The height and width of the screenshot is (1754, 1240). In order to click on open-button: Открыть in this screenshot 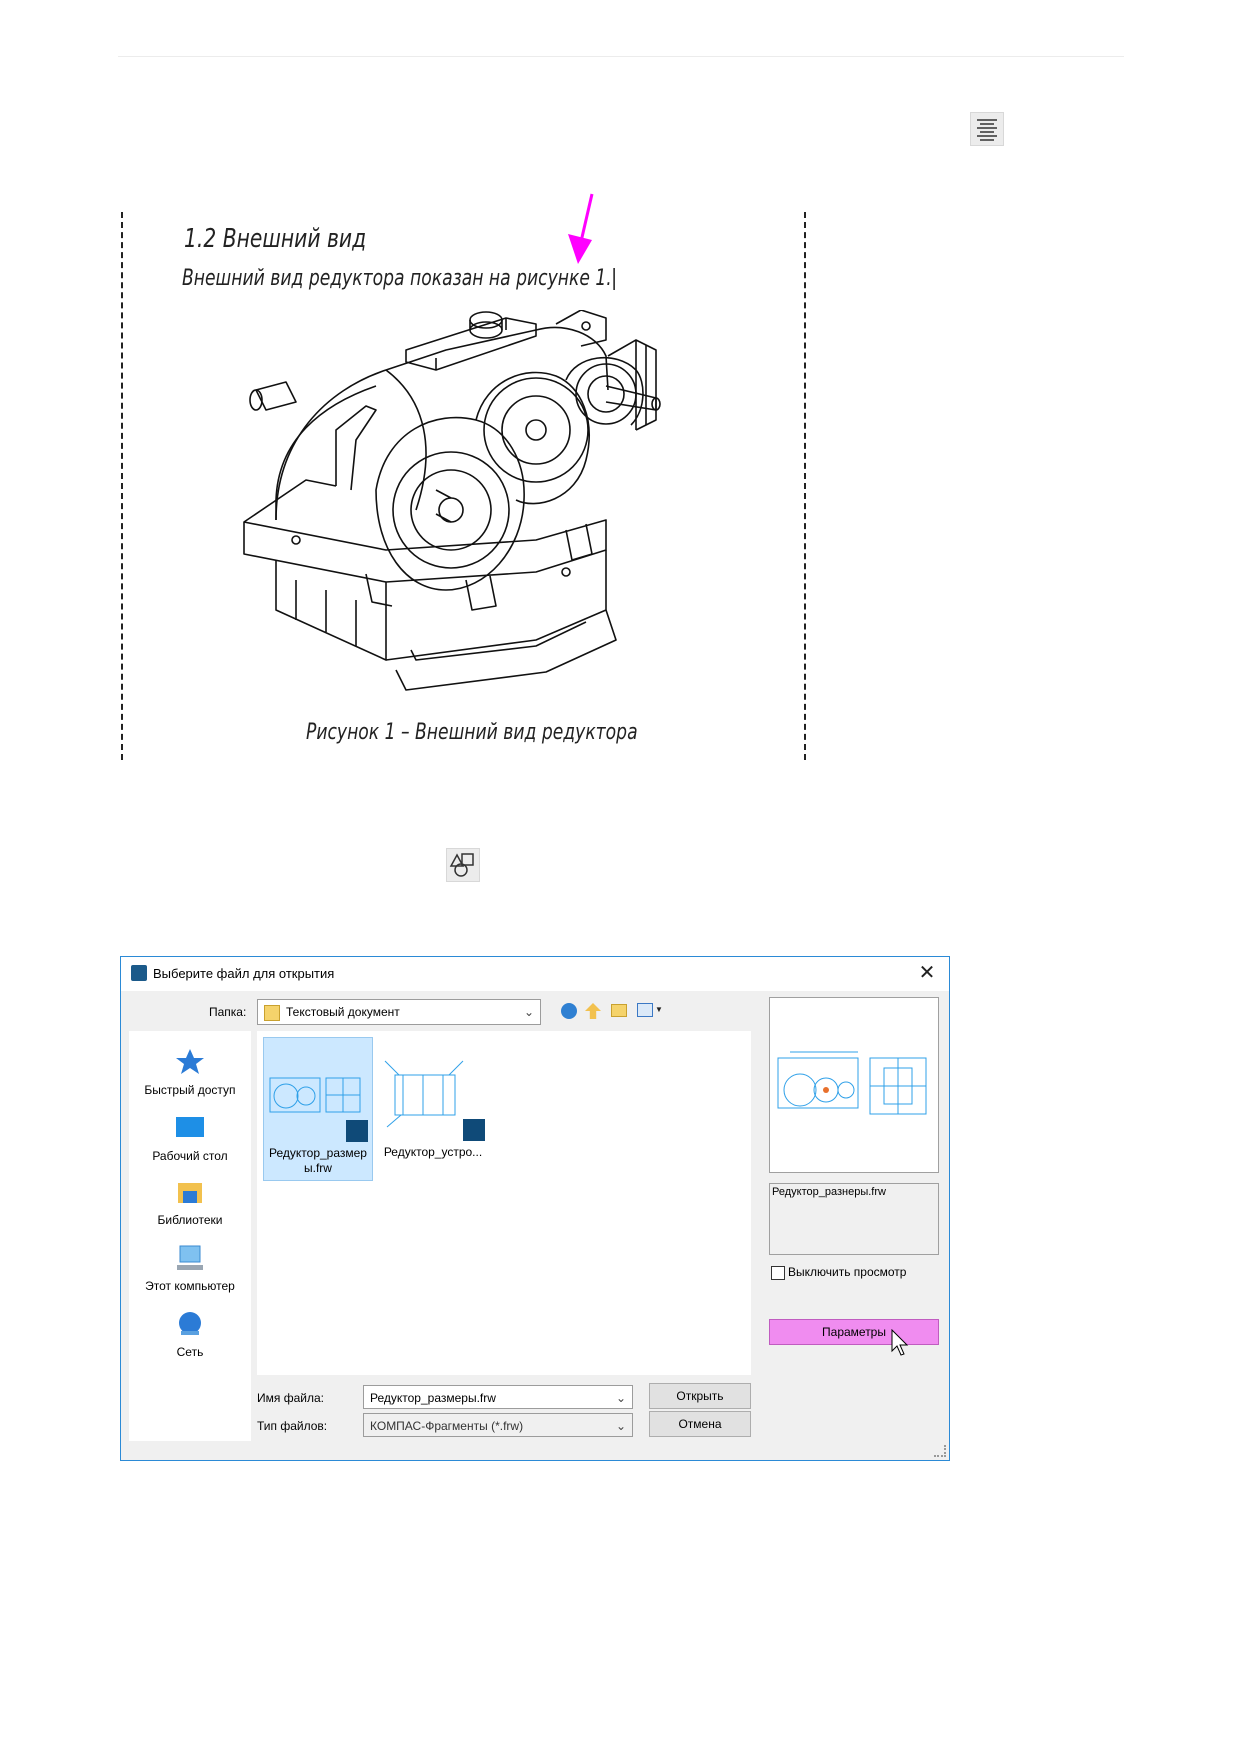, I will do `click(700, 1396)`.